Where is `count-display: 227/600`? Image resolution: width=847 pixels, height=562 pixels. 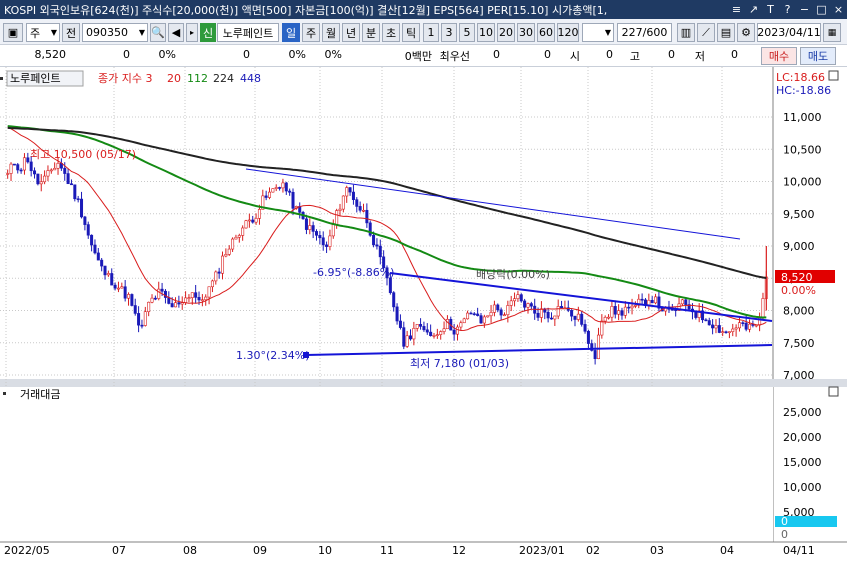 count-display: 227/600 is located at coordinates (644, 32).